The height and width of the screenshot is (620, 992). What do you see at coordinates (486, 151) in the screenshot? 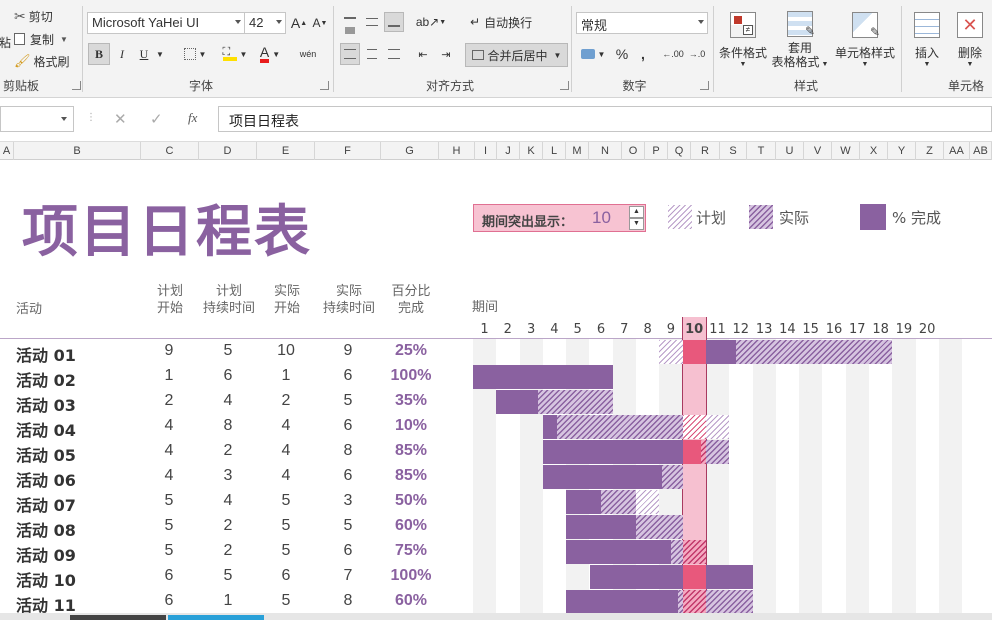
I see `column-header: I` at bounding box center [486, 151].